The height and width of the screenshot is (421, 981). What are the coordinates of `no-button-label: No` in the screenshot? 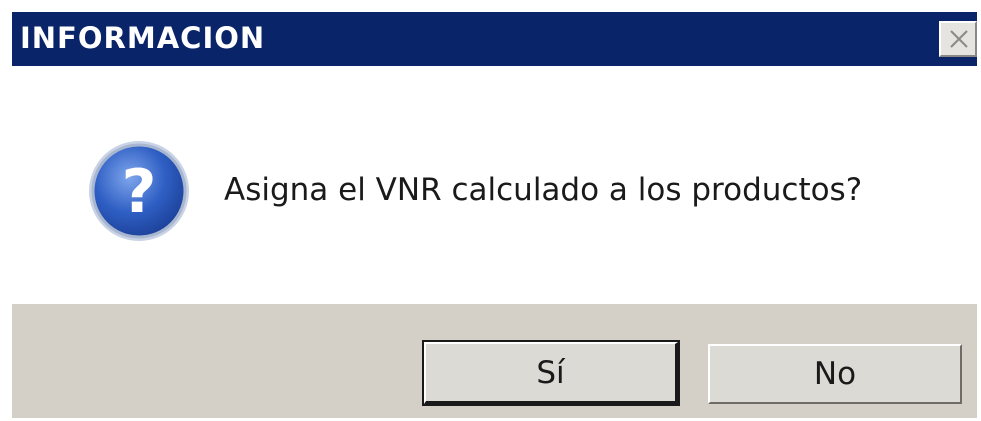 It's located at (835, 374).